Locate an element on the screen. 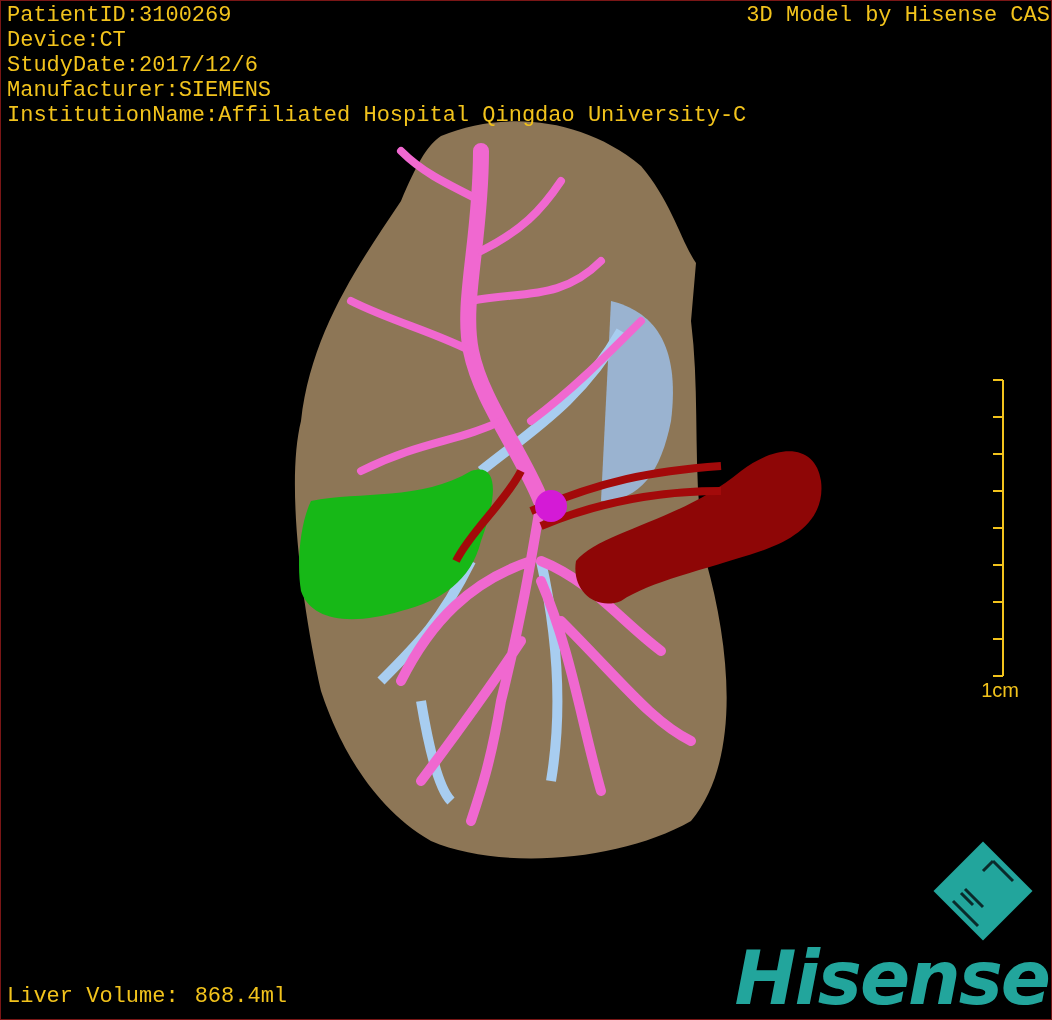  patient-info-text: PatientID:3100269 is located at coordinates (120, 15).